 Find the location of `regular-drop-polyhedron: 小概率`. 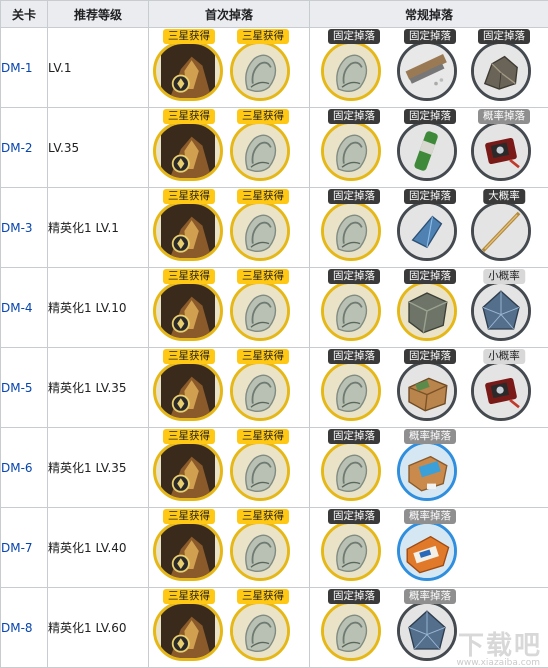

regular-drop-polyhedron: 小概率 is located at coordinates (504, 307).